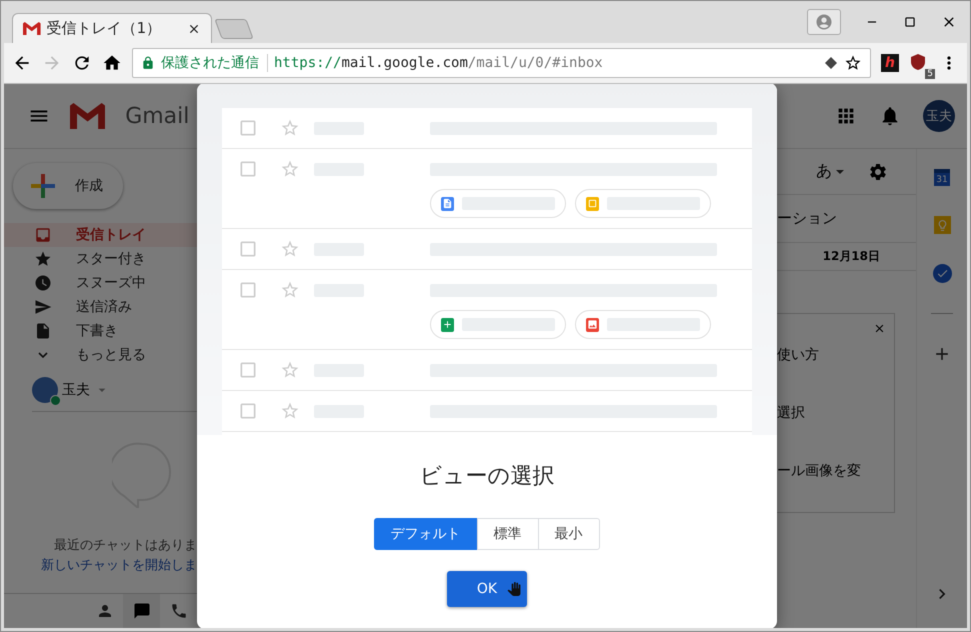 The image size is (971, 632). What do you see at coordinates (100, 566) in the screenshot?
I see `start-chat-link: 新しいチャットを開始しま` at bounding box center [100, 566].